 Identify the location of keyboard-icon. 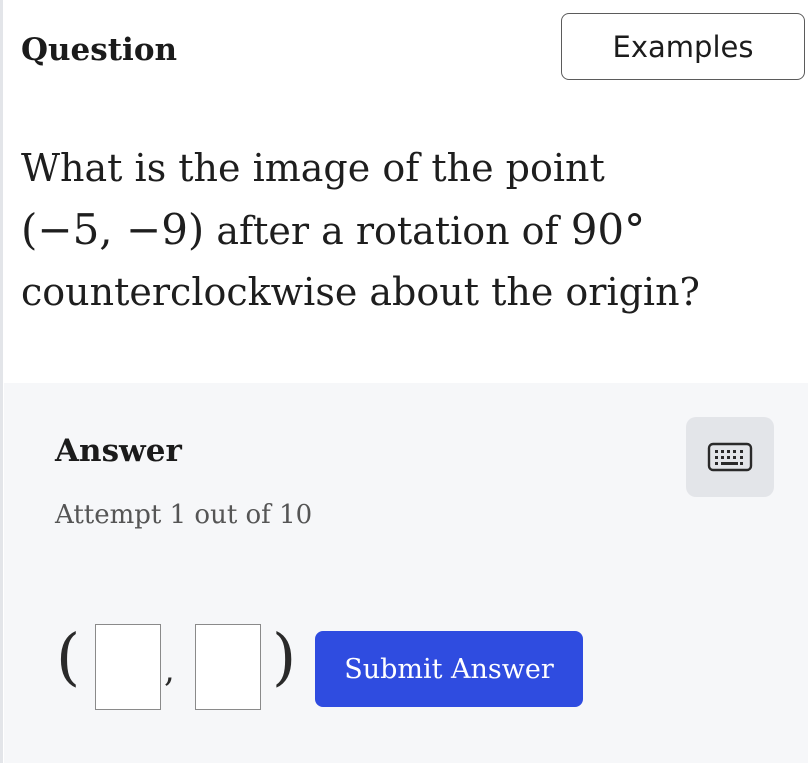
(730, 457).